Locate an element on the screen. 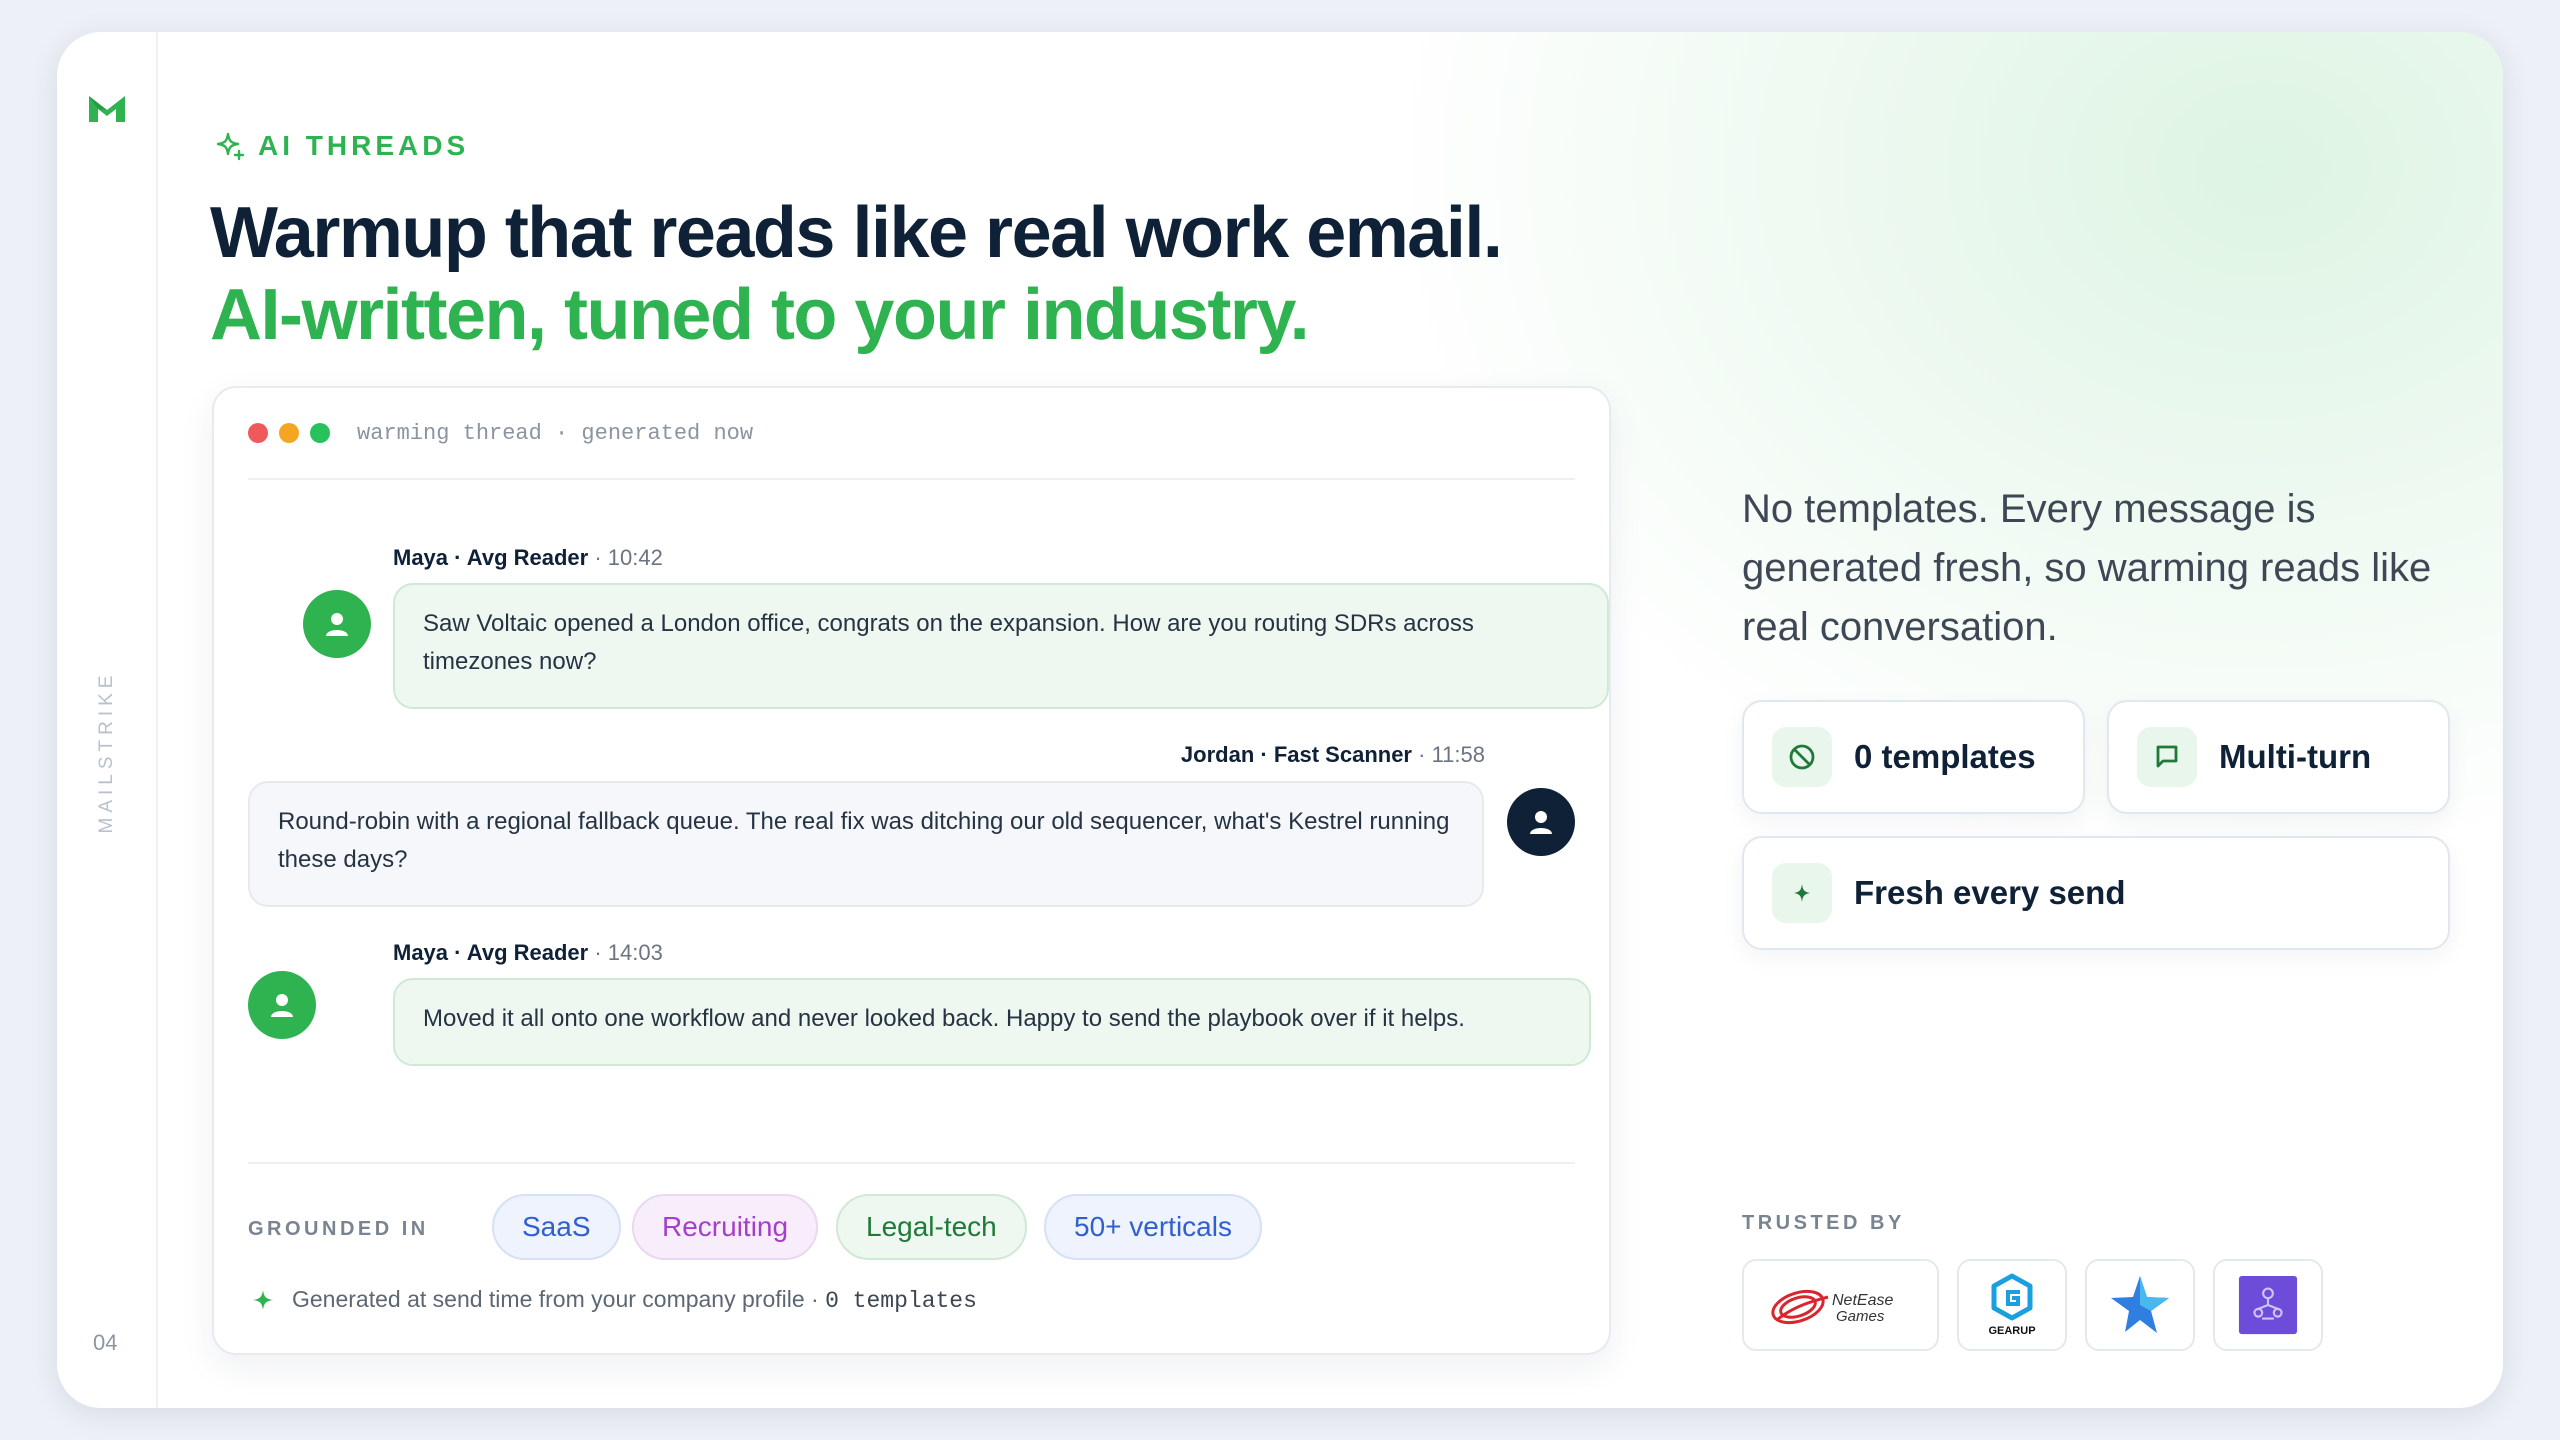  note-templates: 0 templates is located at coordinates (901, 1301).